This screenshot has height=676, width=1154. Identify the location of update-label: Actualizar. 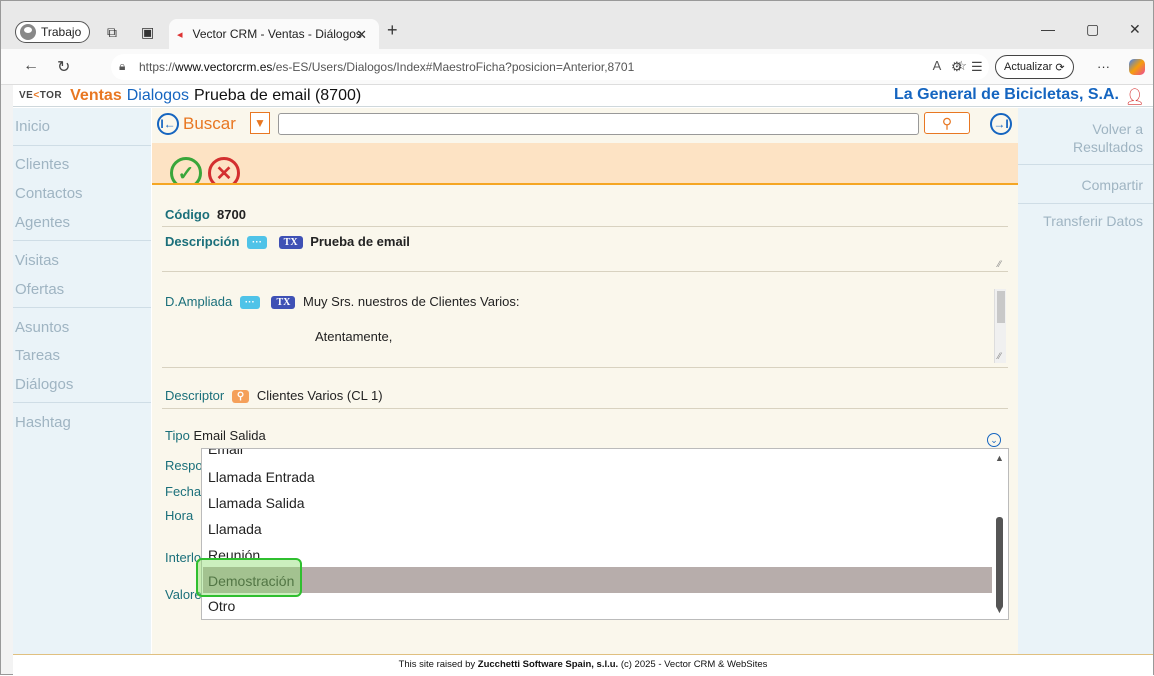
(1028, 67).